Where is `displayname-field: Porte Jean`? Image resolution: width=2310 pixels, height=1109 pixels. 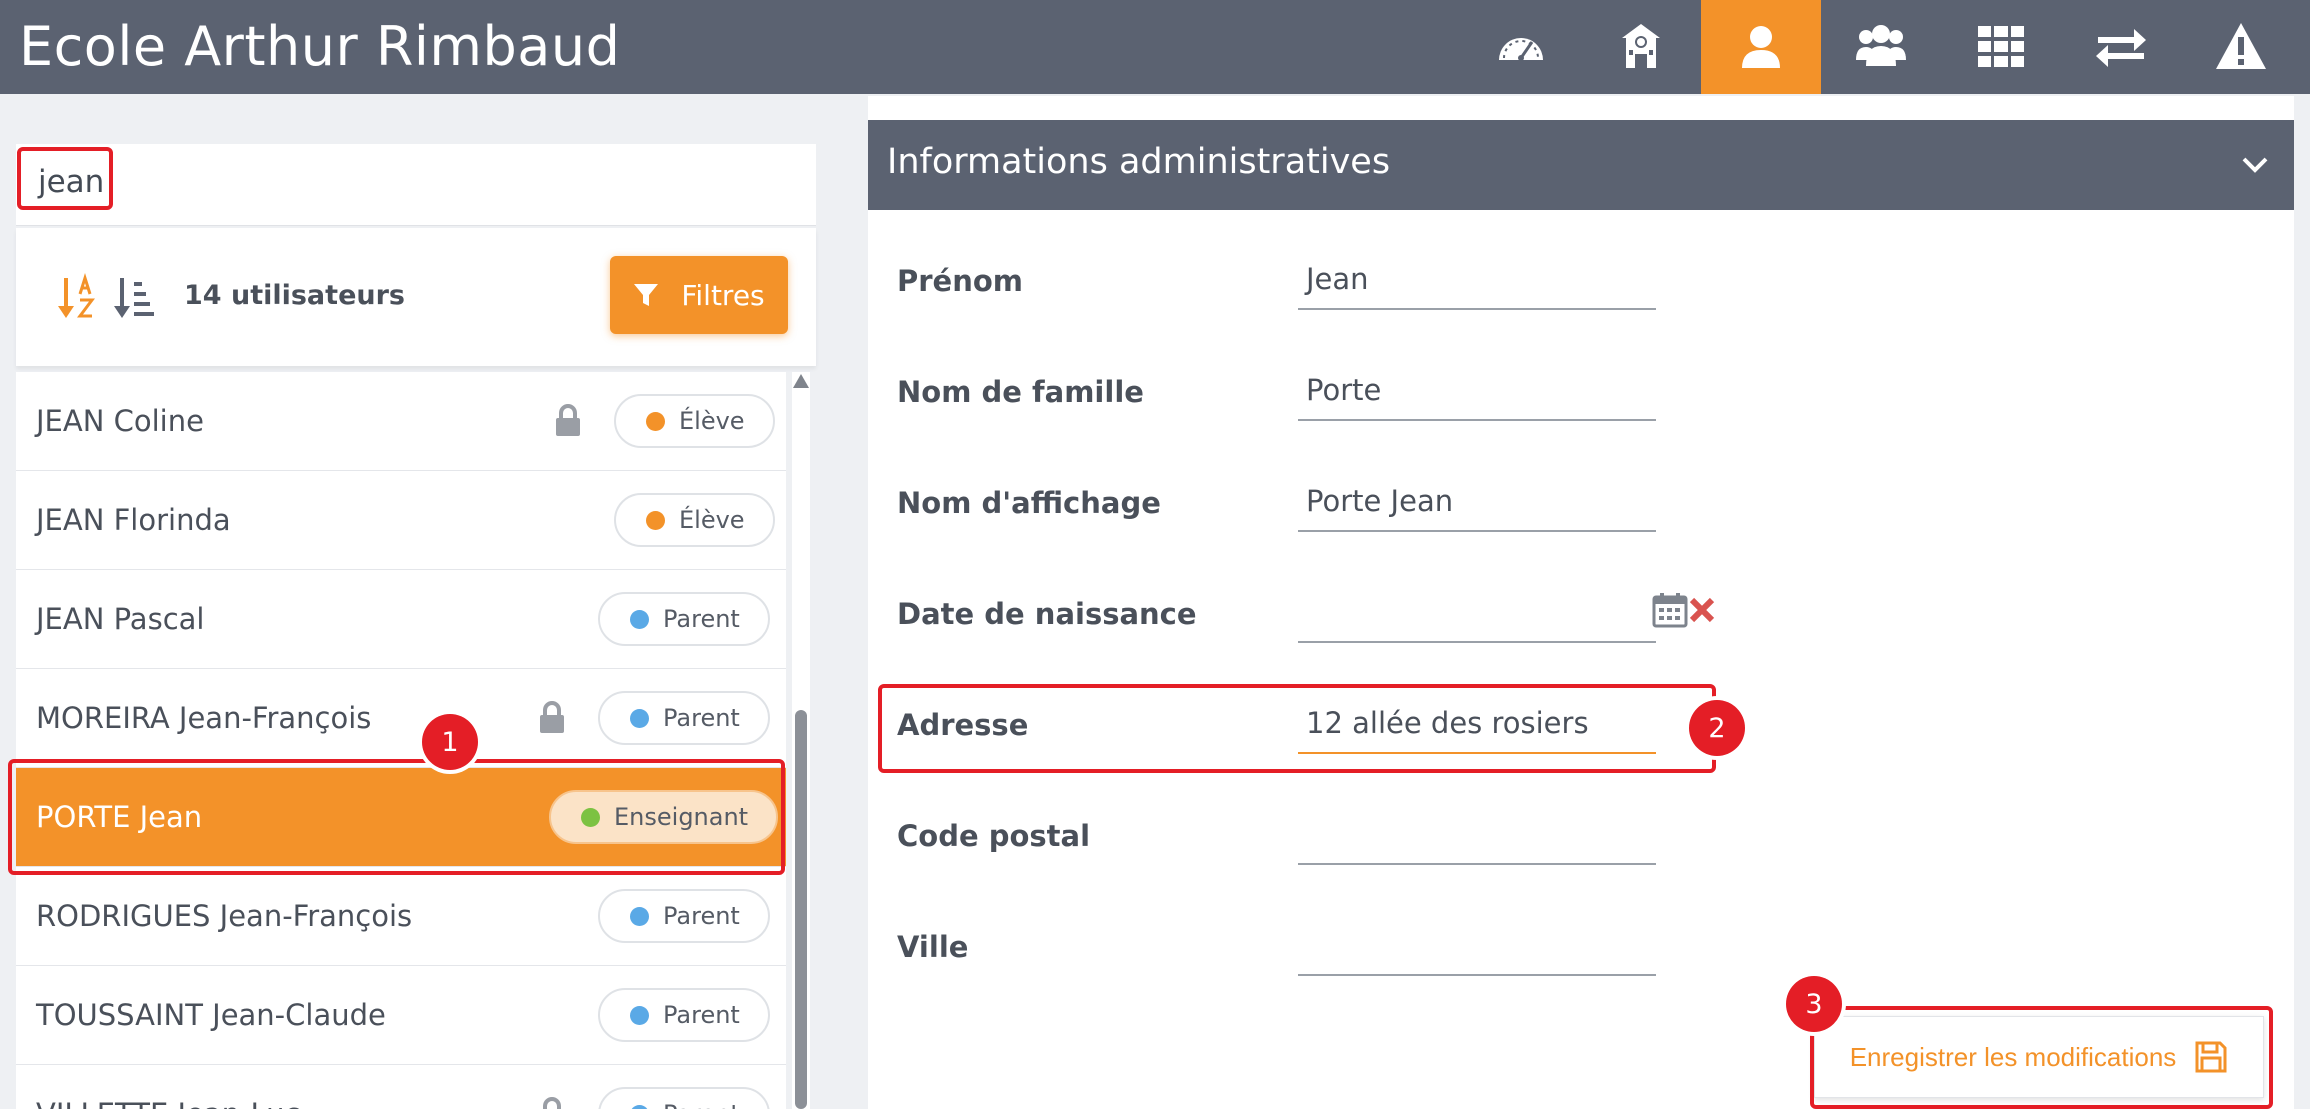 displayname-field: Porte Jean is located at coordinates (1477, 503).